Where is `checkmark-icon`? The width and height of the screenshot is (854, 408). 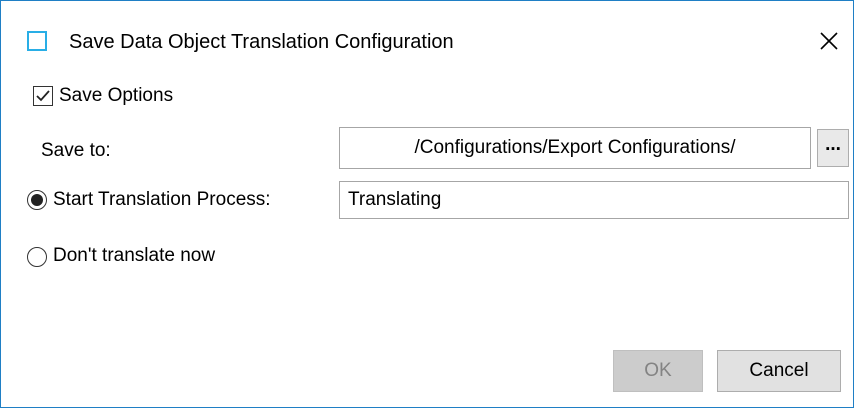
checkmark-icon is located at coordinates (43, 96).